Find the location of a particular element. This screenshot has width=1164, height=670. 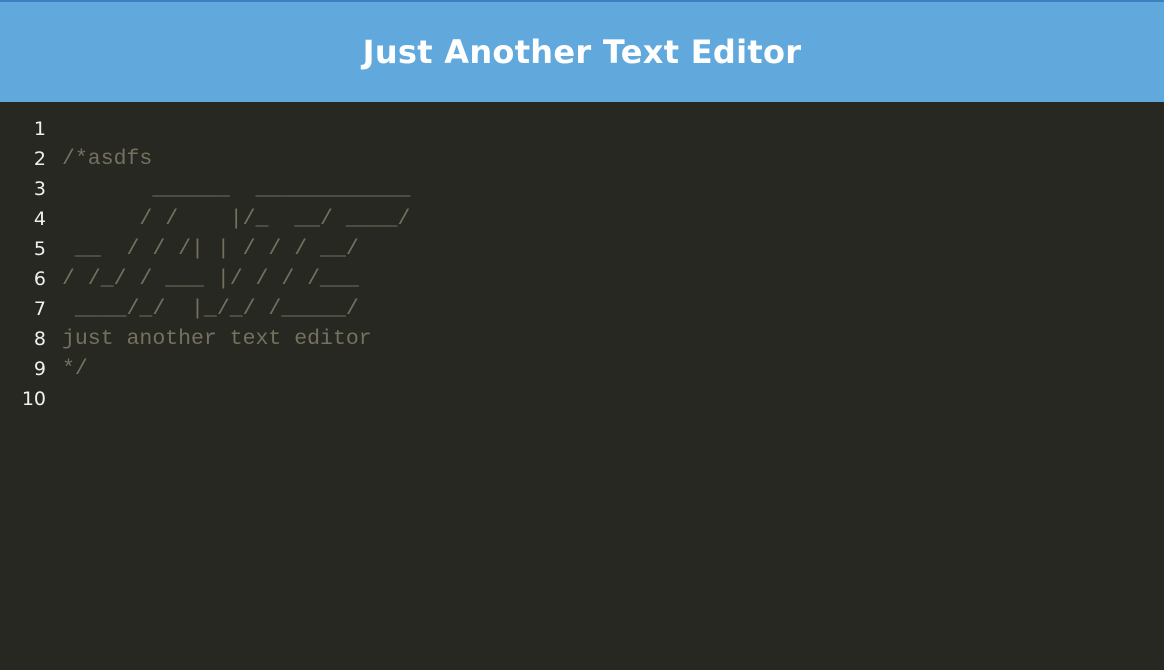

editor-line: 10 is located at coordinates (582, 399).